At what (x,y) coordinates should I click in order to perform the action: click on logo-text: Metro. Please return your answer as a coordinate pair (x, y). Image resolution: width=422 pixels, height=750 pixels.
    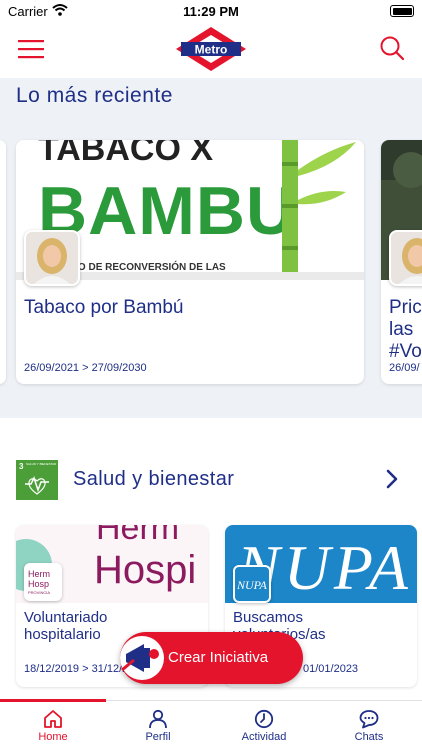
    Looking at the image, I should click on (211, 50).